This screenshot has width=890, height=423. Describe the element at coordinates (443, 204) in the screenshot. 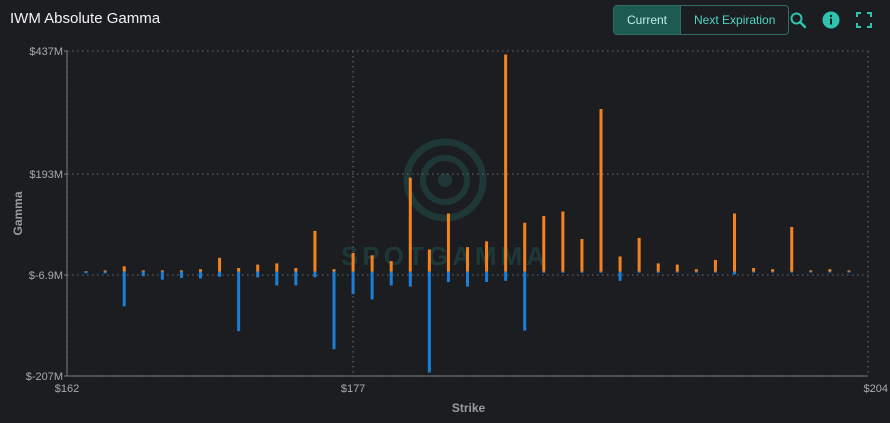

I see `watermark-logo: SPOTGAMMA` at that location.